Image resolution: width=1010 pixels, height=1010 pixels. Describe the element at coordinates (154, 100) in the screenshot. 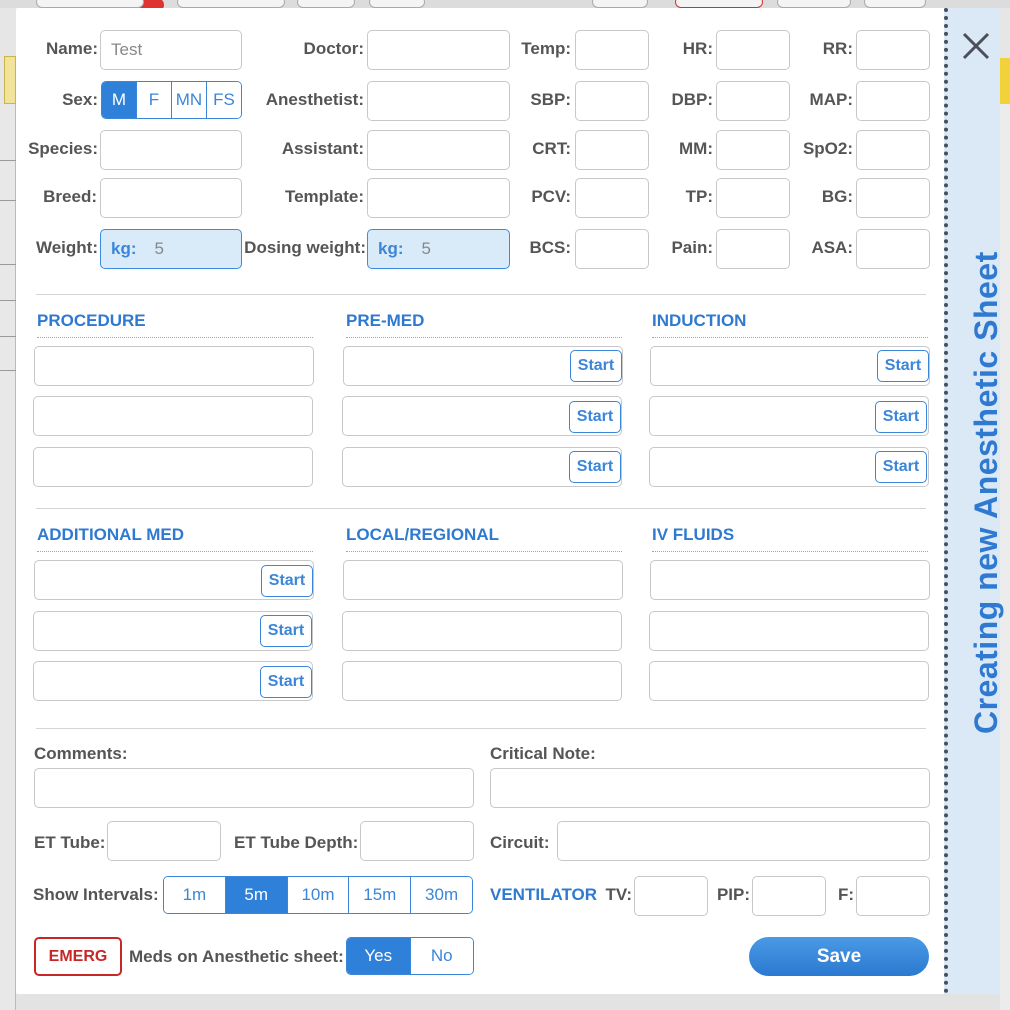

I see `sex-option-f: F` at that location.